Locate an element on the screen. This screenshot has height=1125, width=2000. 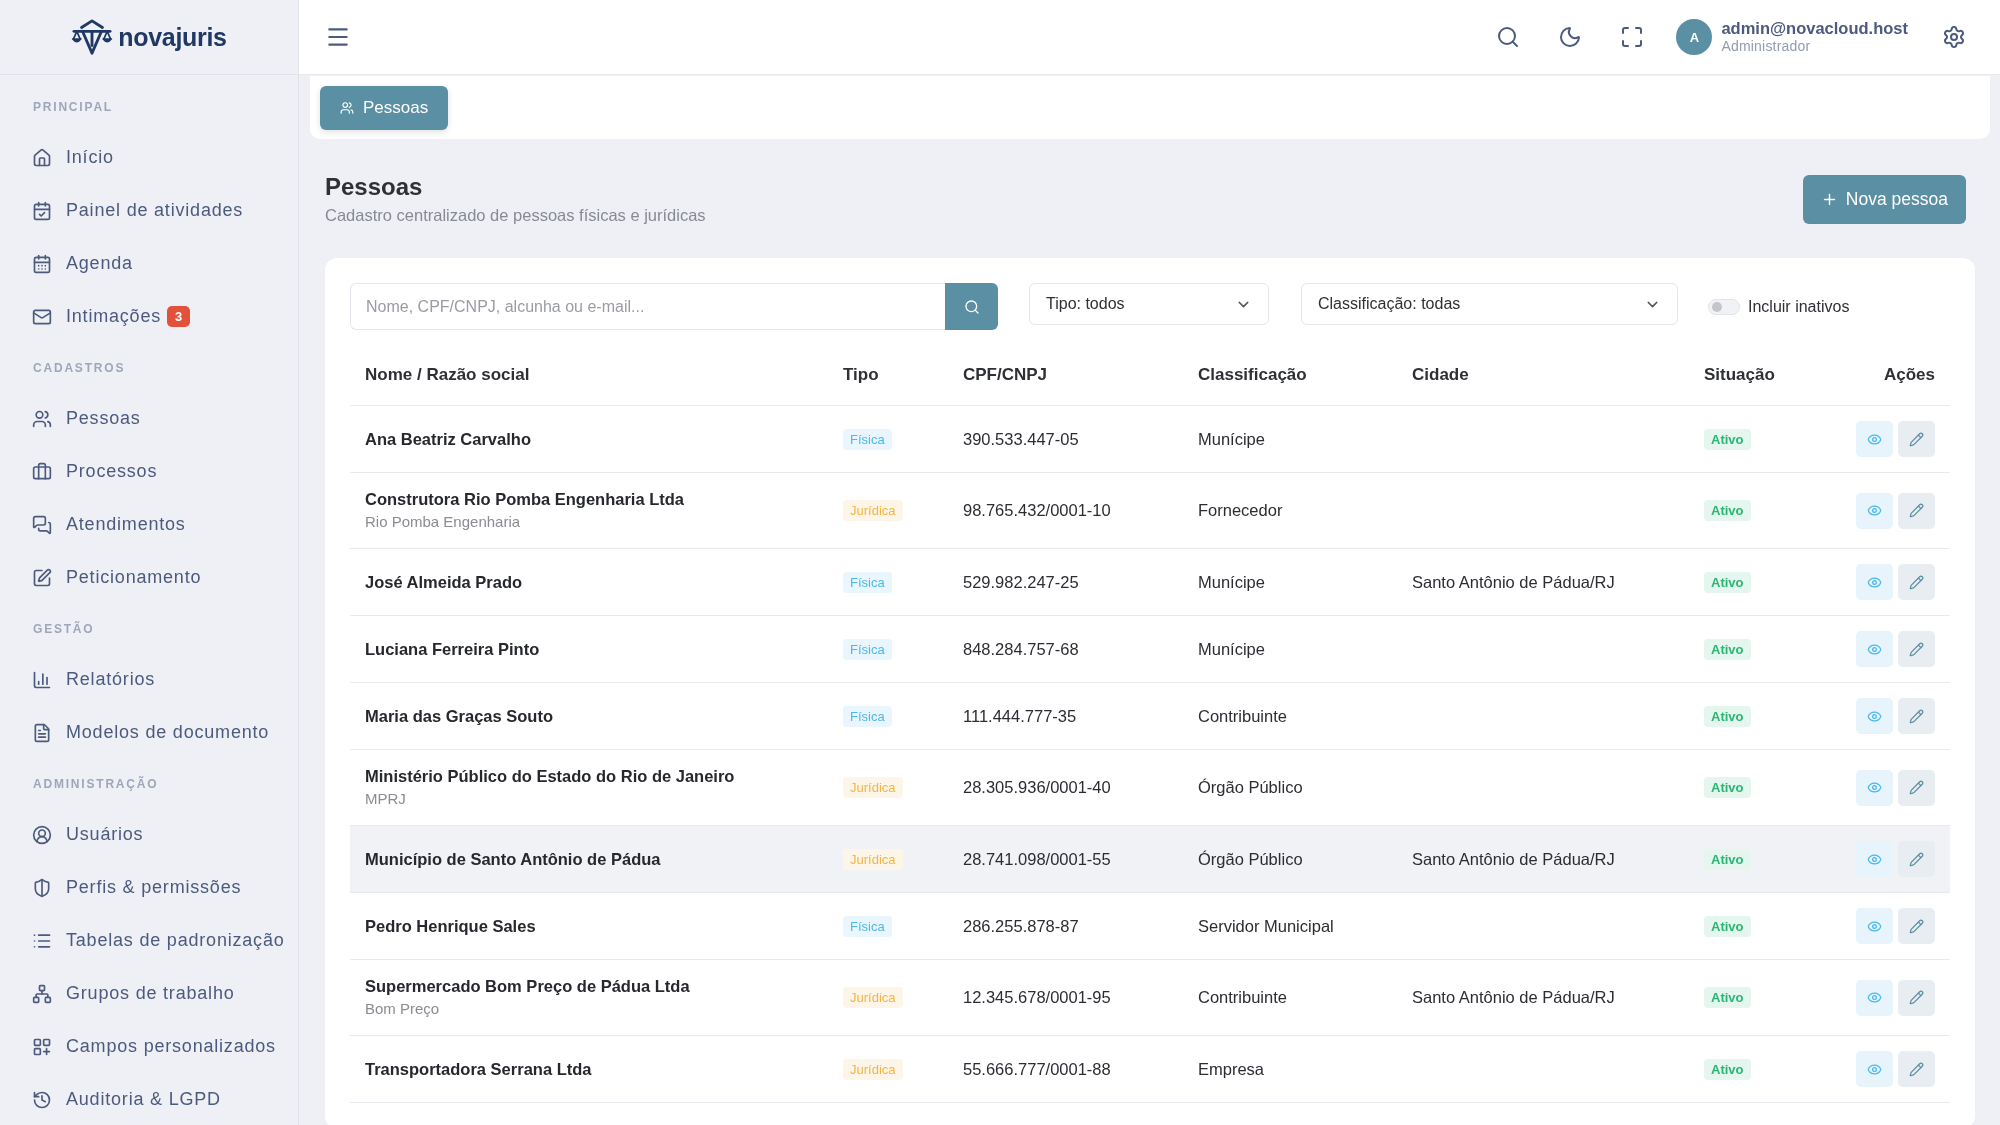
nav-item: Campos personalizados is located at coordinates (149, 1046).